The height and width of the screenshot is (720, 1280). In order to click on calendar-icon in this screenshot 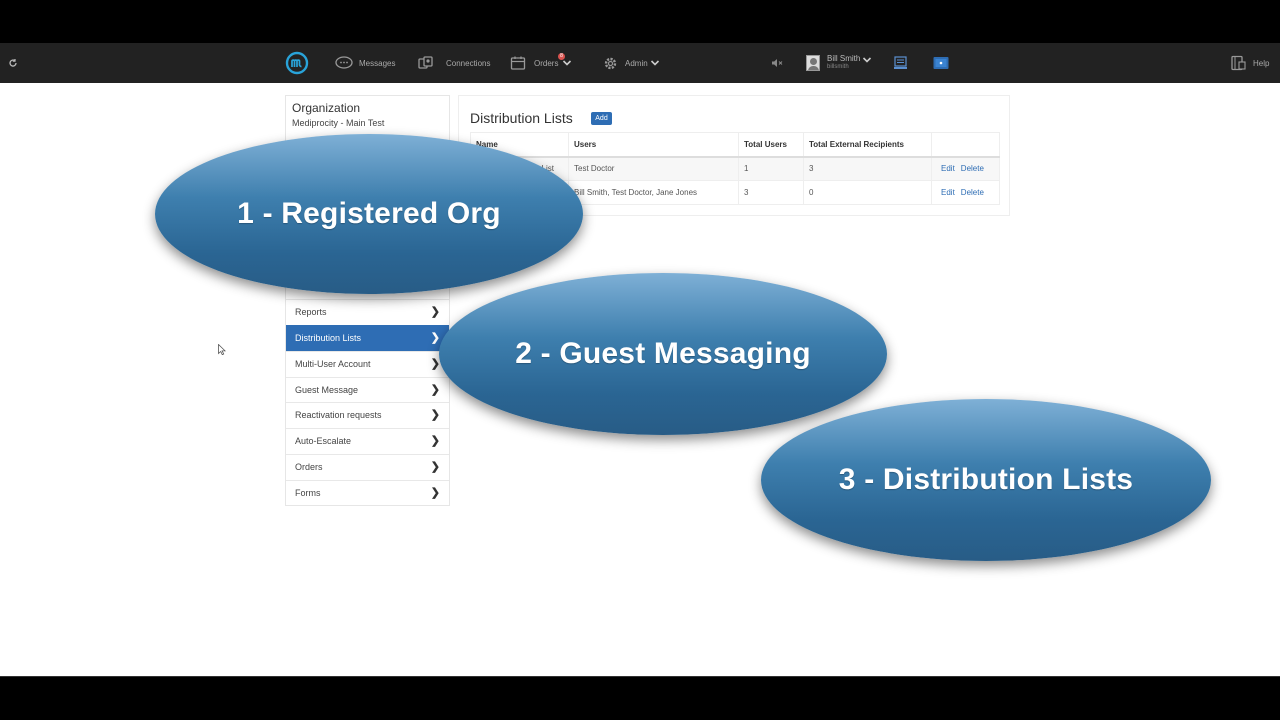, I will do `click(518, 63)`.